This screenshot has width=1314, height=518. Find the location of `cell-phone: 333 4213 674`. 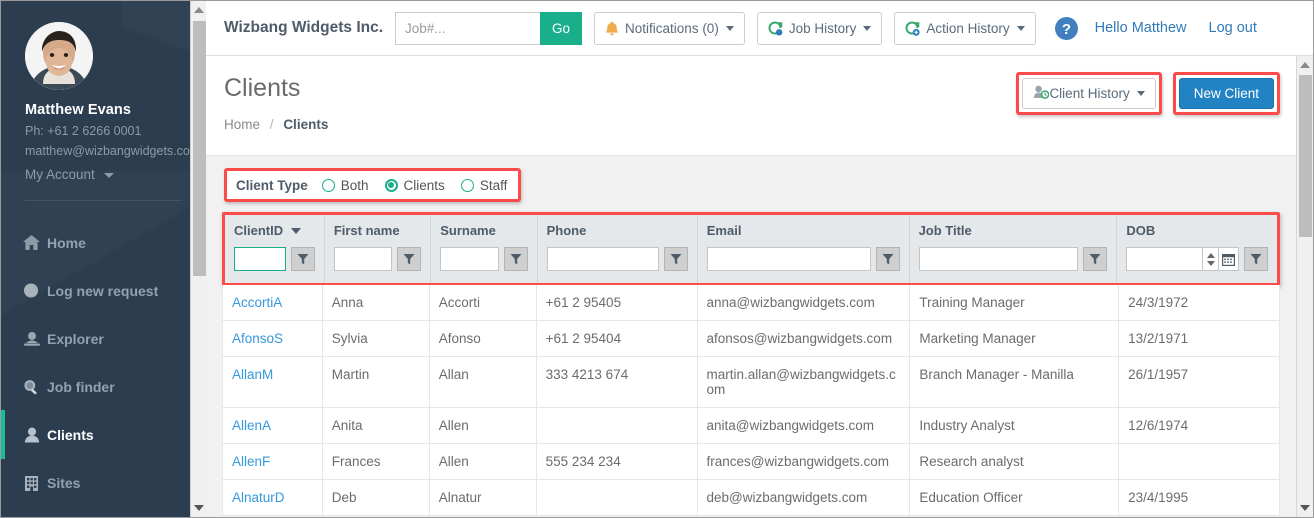

cell-phone: 333 4213 674 is located at coordinates (616, 382).